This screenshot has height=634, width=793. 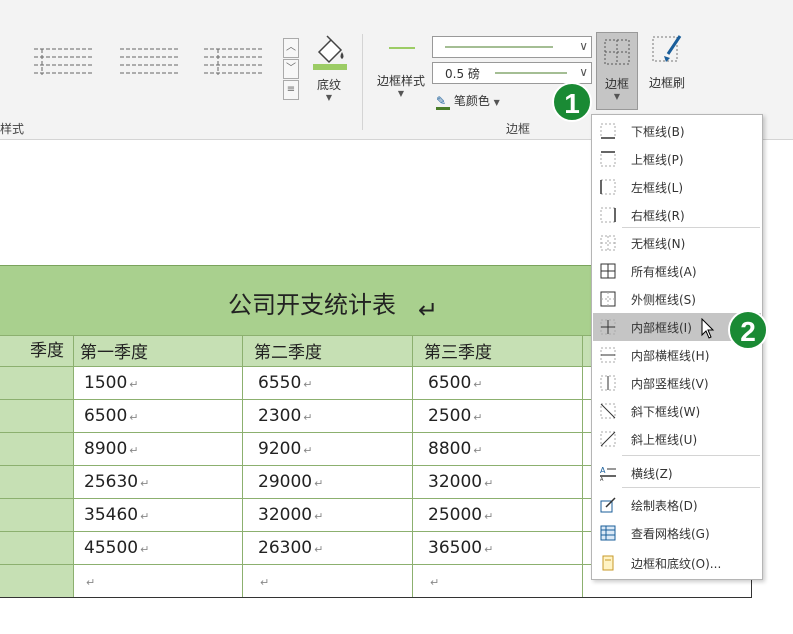 What do you see at coordinates (608, 327) in the screenshot?
I see `inside-borders-icon` at bounding box center [608, 327].